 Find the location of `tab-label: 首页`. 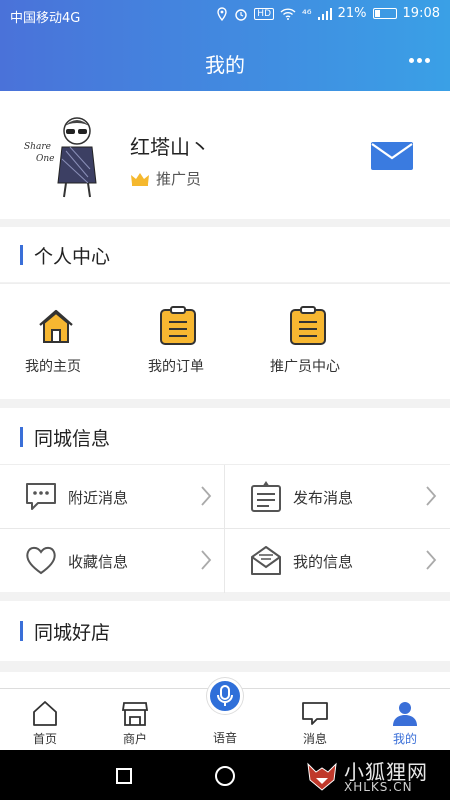

tab-label: 首页 is located at coordinates (44, 739).